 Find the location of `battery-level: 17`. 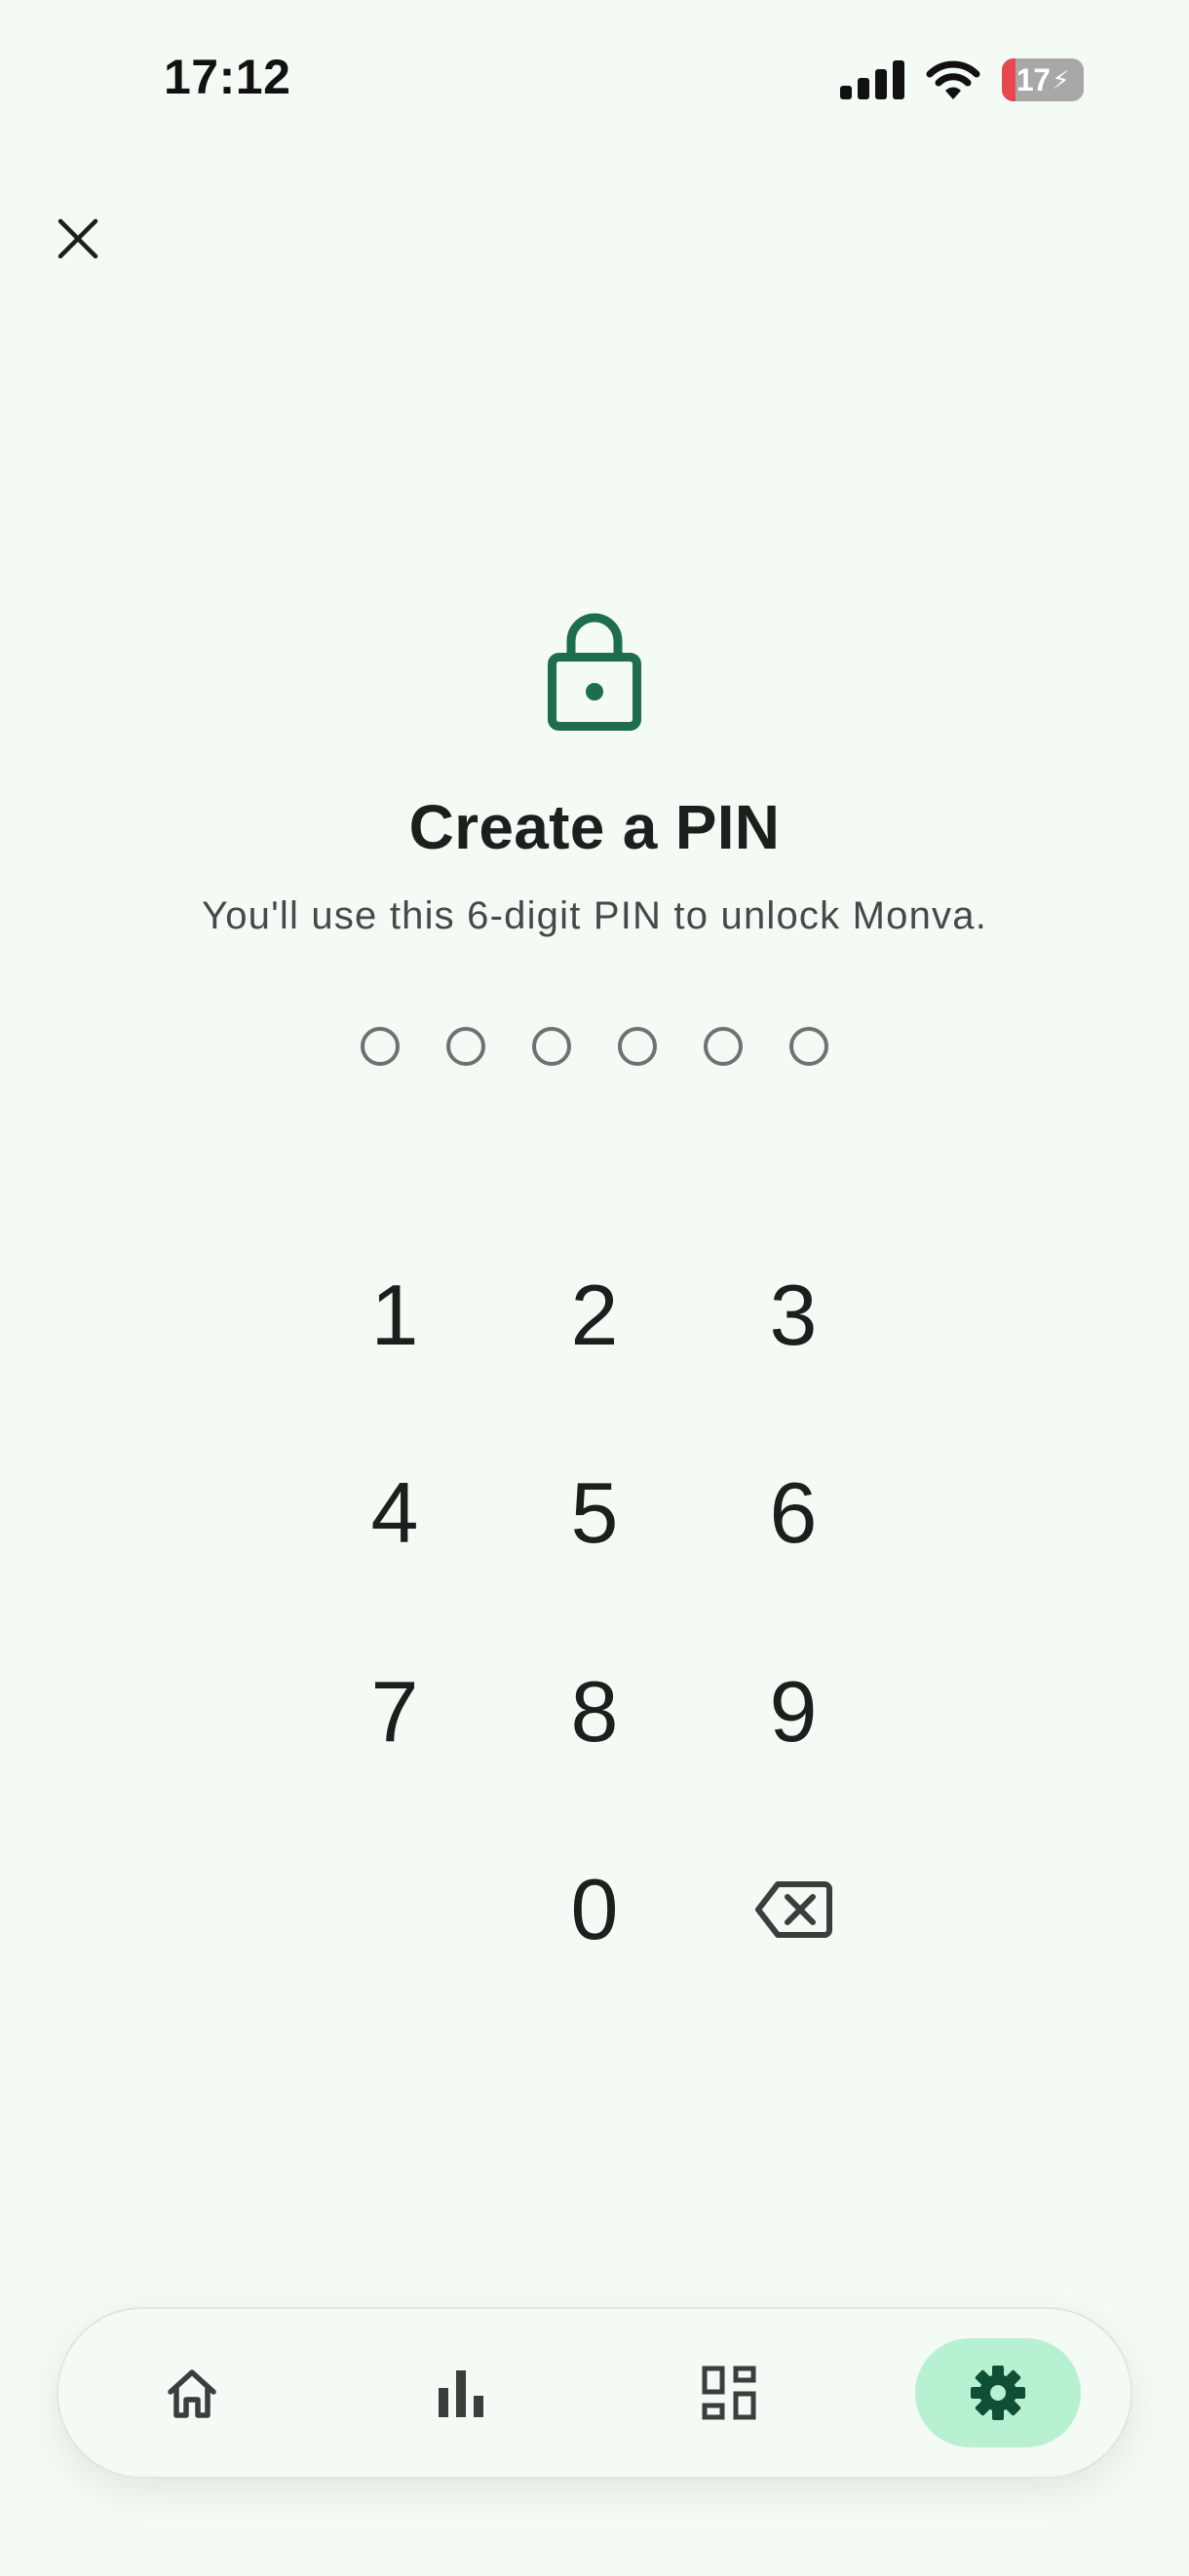

battery-level: 17 is located at coordinates (1033, 79).